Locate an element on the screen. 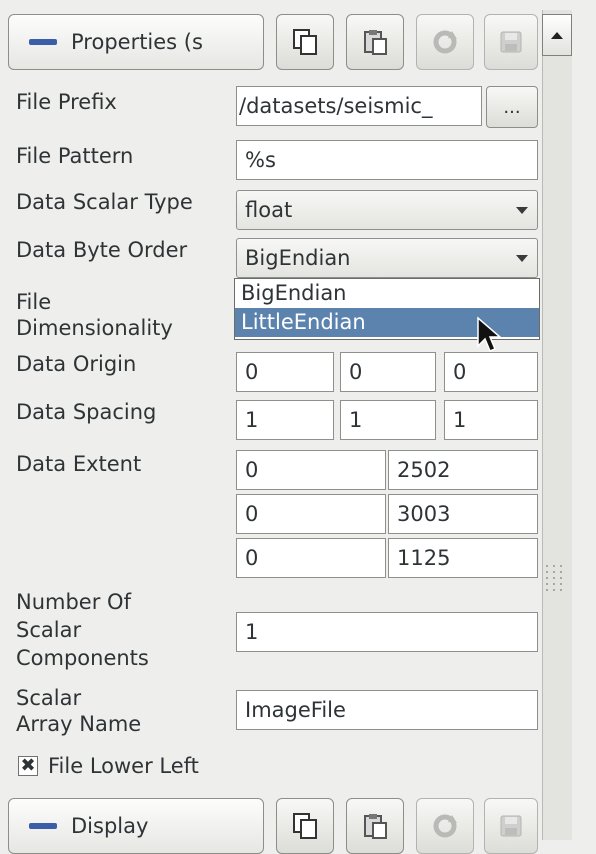 Image resolution: width=596 pixels, height=854 pixels. data-extent-z-max-input: 1125 is located at coordinates (463, 558).